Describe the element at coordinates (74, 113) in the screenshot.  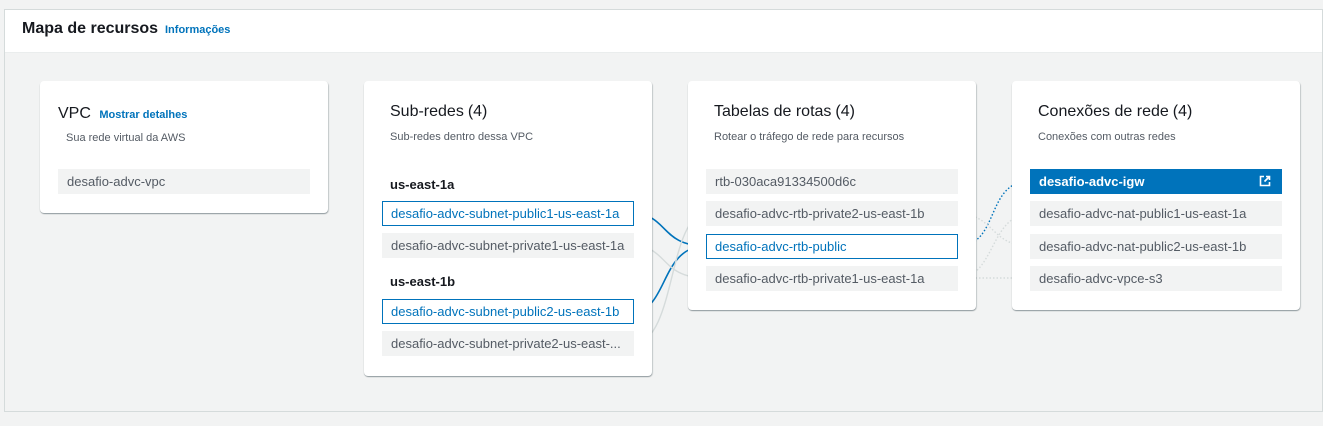
I see `vpc-title: VPC` at that location.